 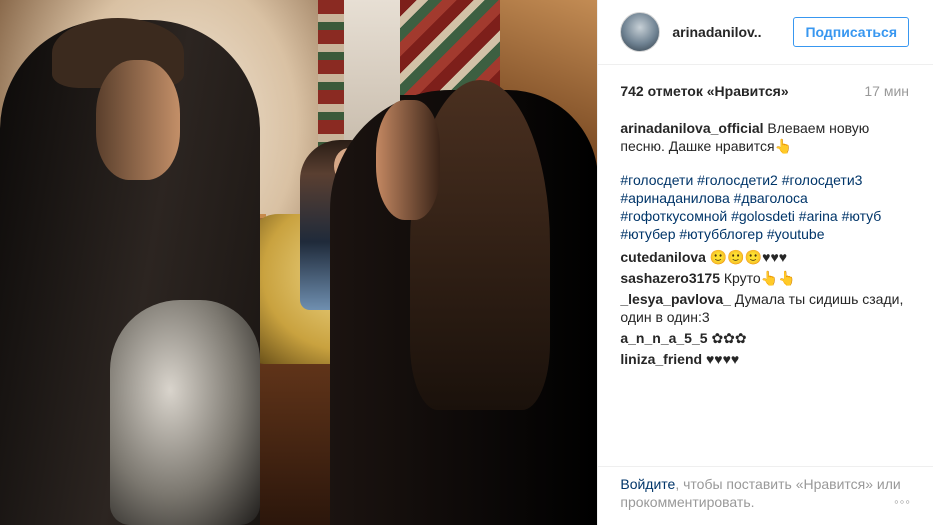 What do you see at coordinates (732, 32) in the screenshot?
I see `username-link: arinadanilov..` at bounding box center [732, 32].